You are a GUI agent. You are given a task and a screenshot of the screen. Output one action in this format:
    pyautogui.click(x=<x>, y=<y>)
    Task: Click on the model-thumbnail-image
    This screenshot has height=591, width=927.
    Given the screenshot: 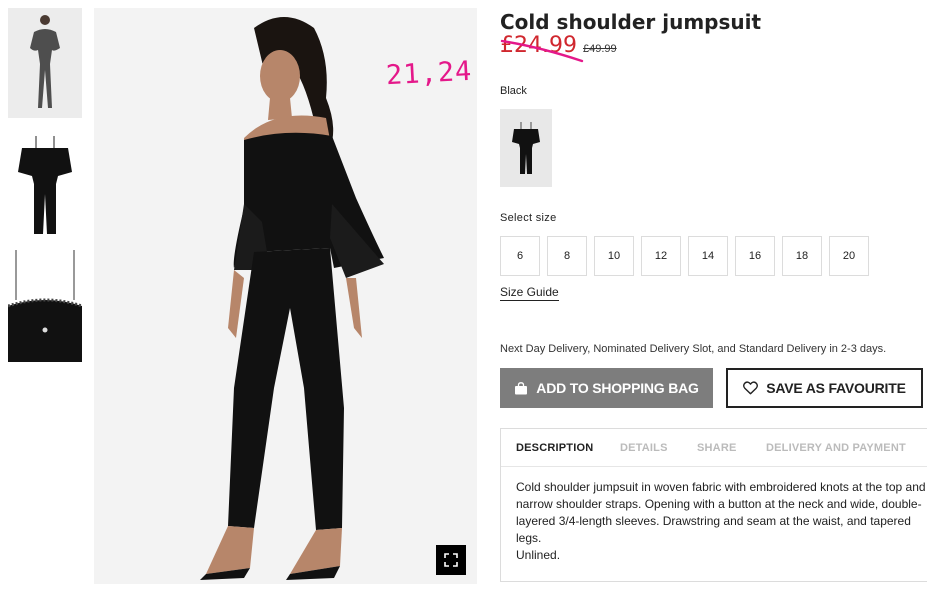 What is the action you would take?
    pyautogui.click(x=45, y=63)
    